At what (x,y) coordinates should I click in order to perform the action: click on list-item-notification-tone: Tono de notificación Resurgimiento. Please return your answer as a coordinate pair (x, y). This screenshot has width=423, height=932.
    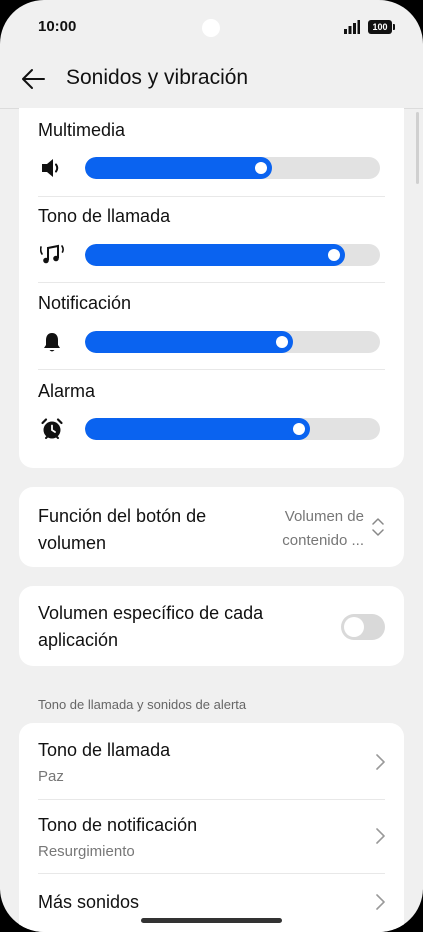
    Looking at the image, I should click on (211, 836).